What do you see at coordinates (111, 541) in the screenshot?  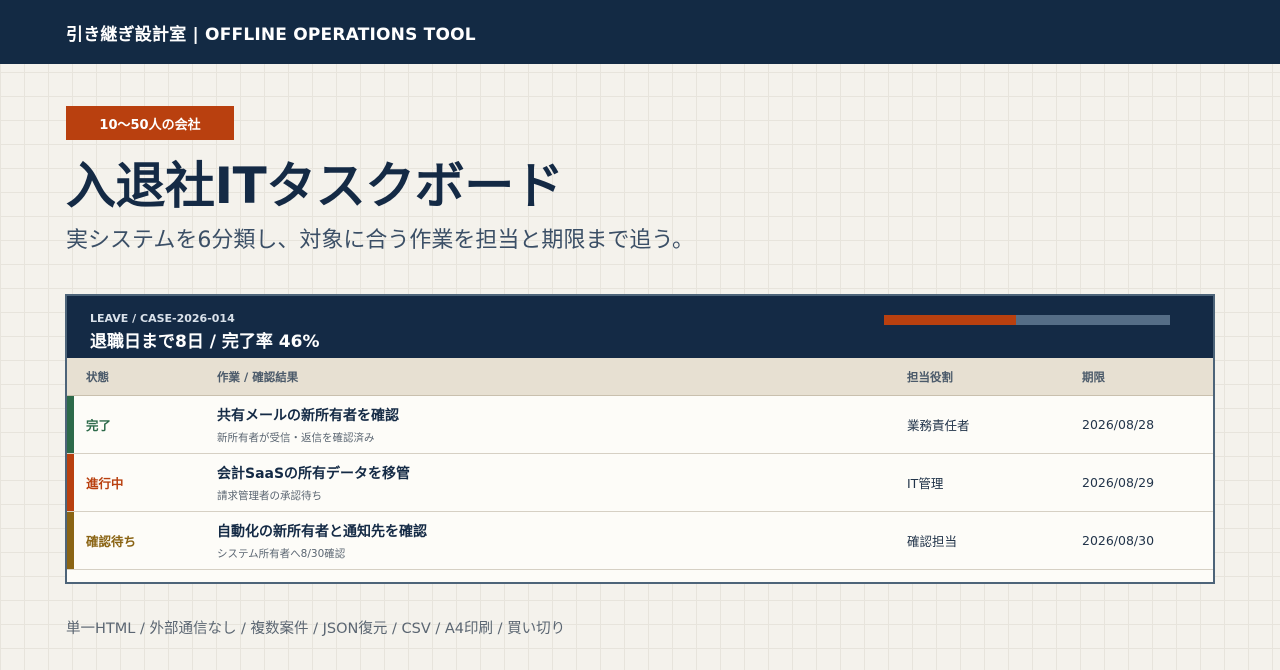 I see `status-label: 確認待ち` at bounding box center [111, 541].